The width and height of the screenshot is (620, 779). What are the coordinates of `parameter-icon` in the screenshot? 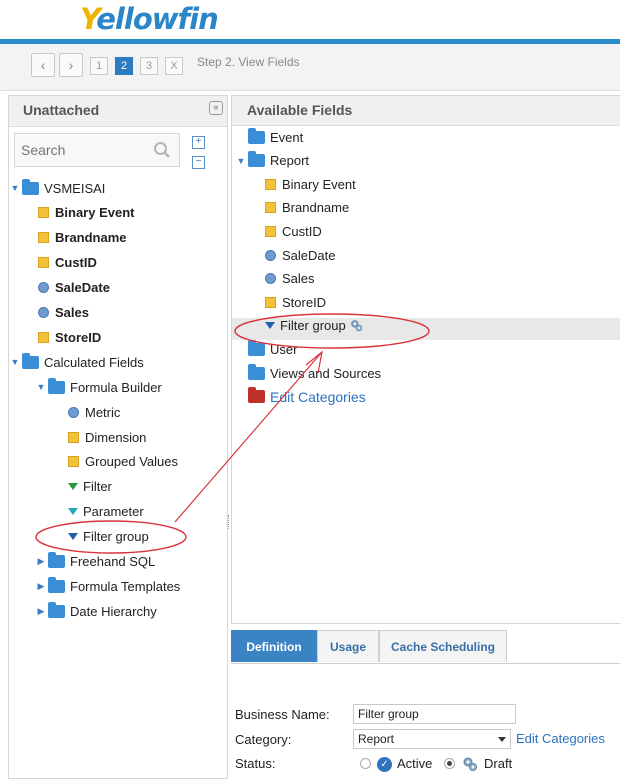 It's located at (73, 512).